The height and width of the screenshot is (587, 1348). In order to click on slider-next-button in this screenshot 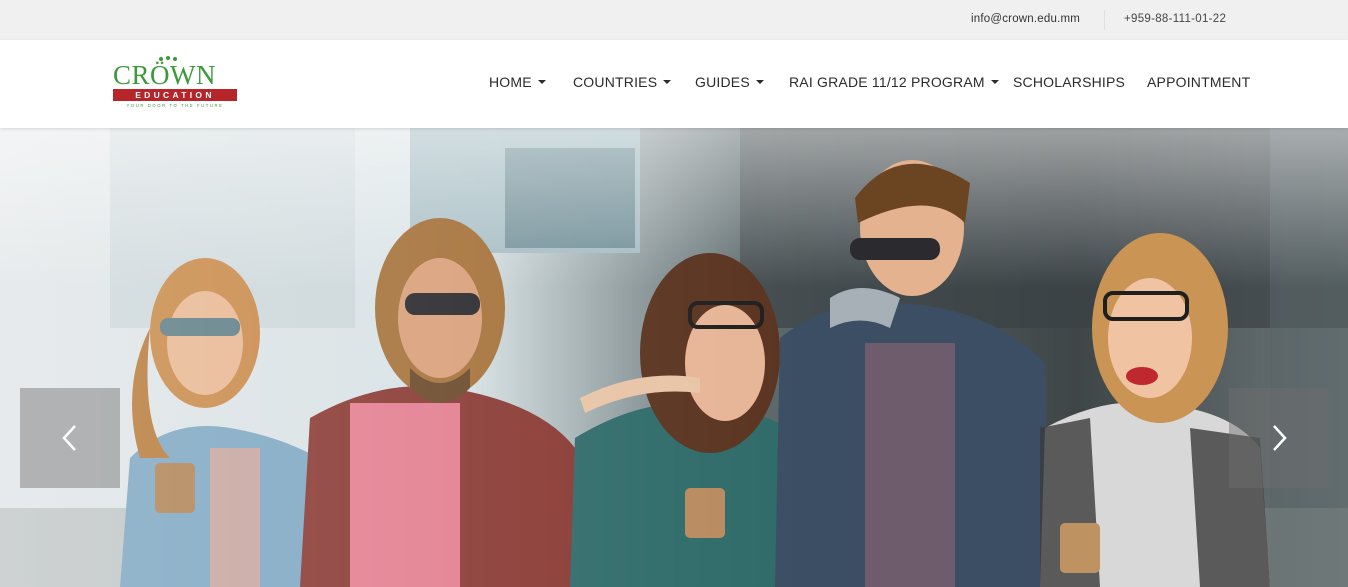, I will do `click(1279, 438)`.